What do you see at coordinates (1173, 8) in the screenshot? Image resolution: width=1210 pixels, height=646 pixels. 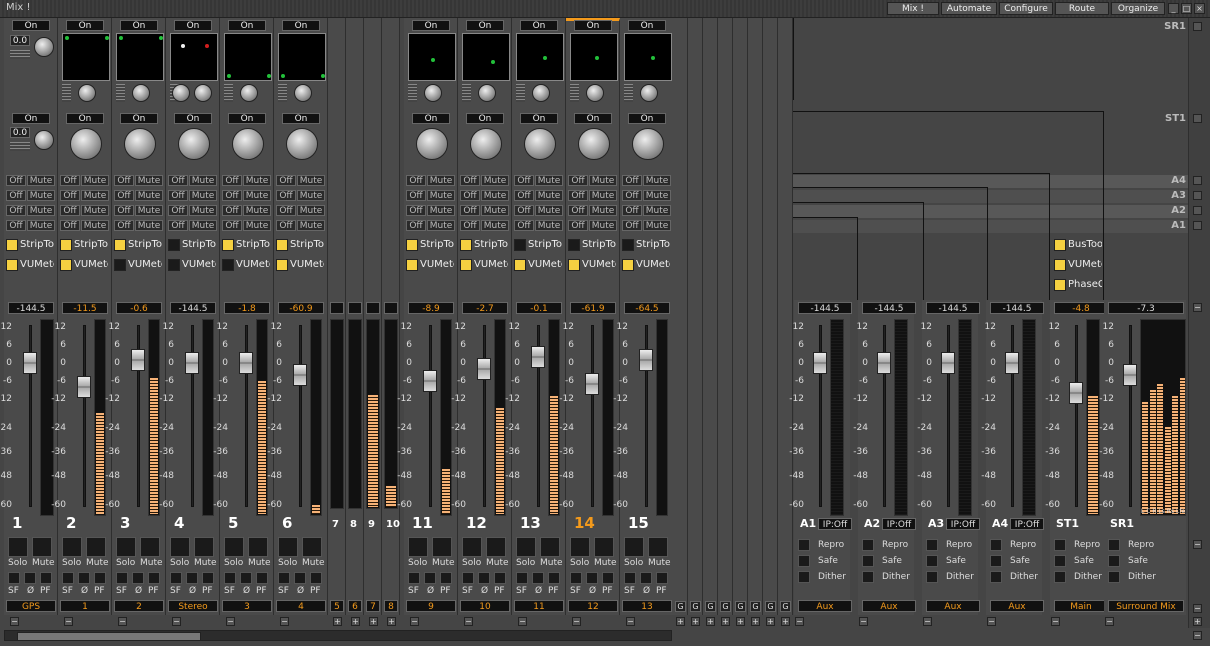 I see `minimize-icon: _` at bounding box center [1173, 8].